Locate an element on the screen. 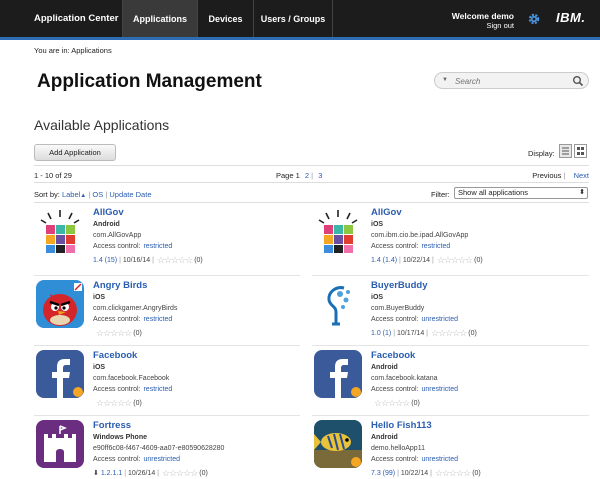 The width and height of the screenshot is (600, 479). tab-devices: Devices is located at coordinates (225, 18).